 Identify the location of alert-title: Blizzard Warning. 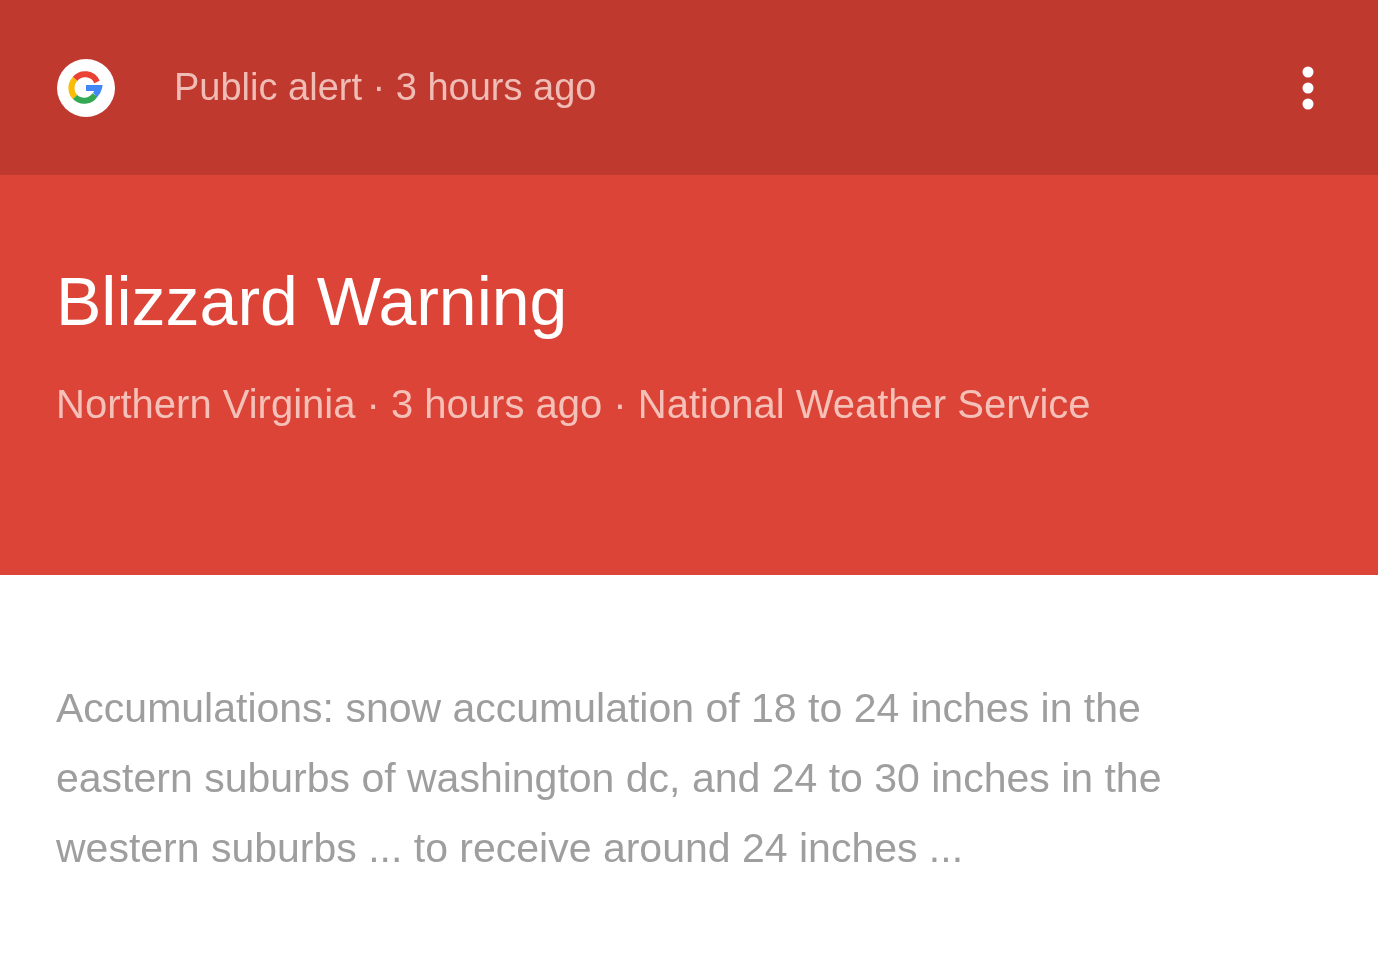
(312, 301).